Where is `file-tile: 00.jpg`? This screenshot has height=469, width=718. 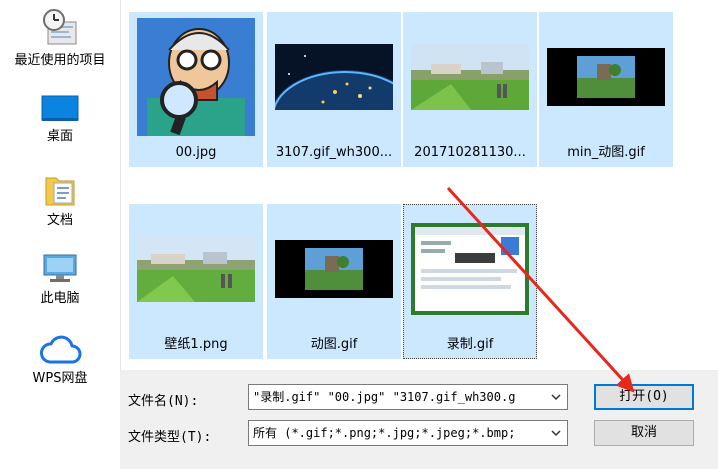
file-tile: 00.jpg is located at coordinates (196, 89).